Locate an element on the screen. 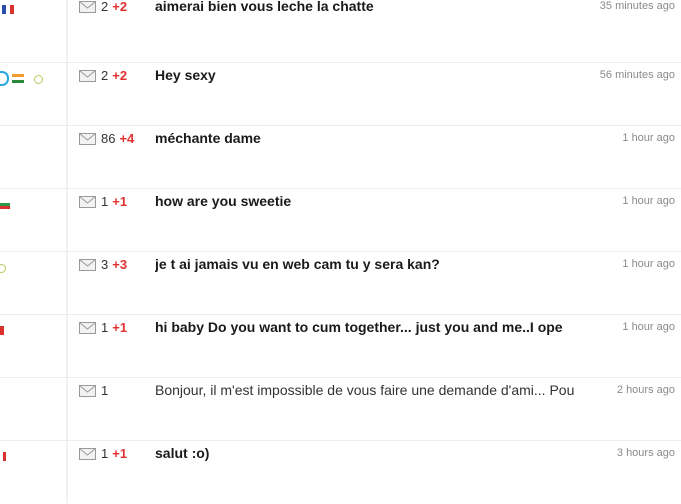 The height and width of the screenshot is (504, 681). message-row: 2 +2 Hey sexy 56 minutes ago is located at coordinates (340, 94).